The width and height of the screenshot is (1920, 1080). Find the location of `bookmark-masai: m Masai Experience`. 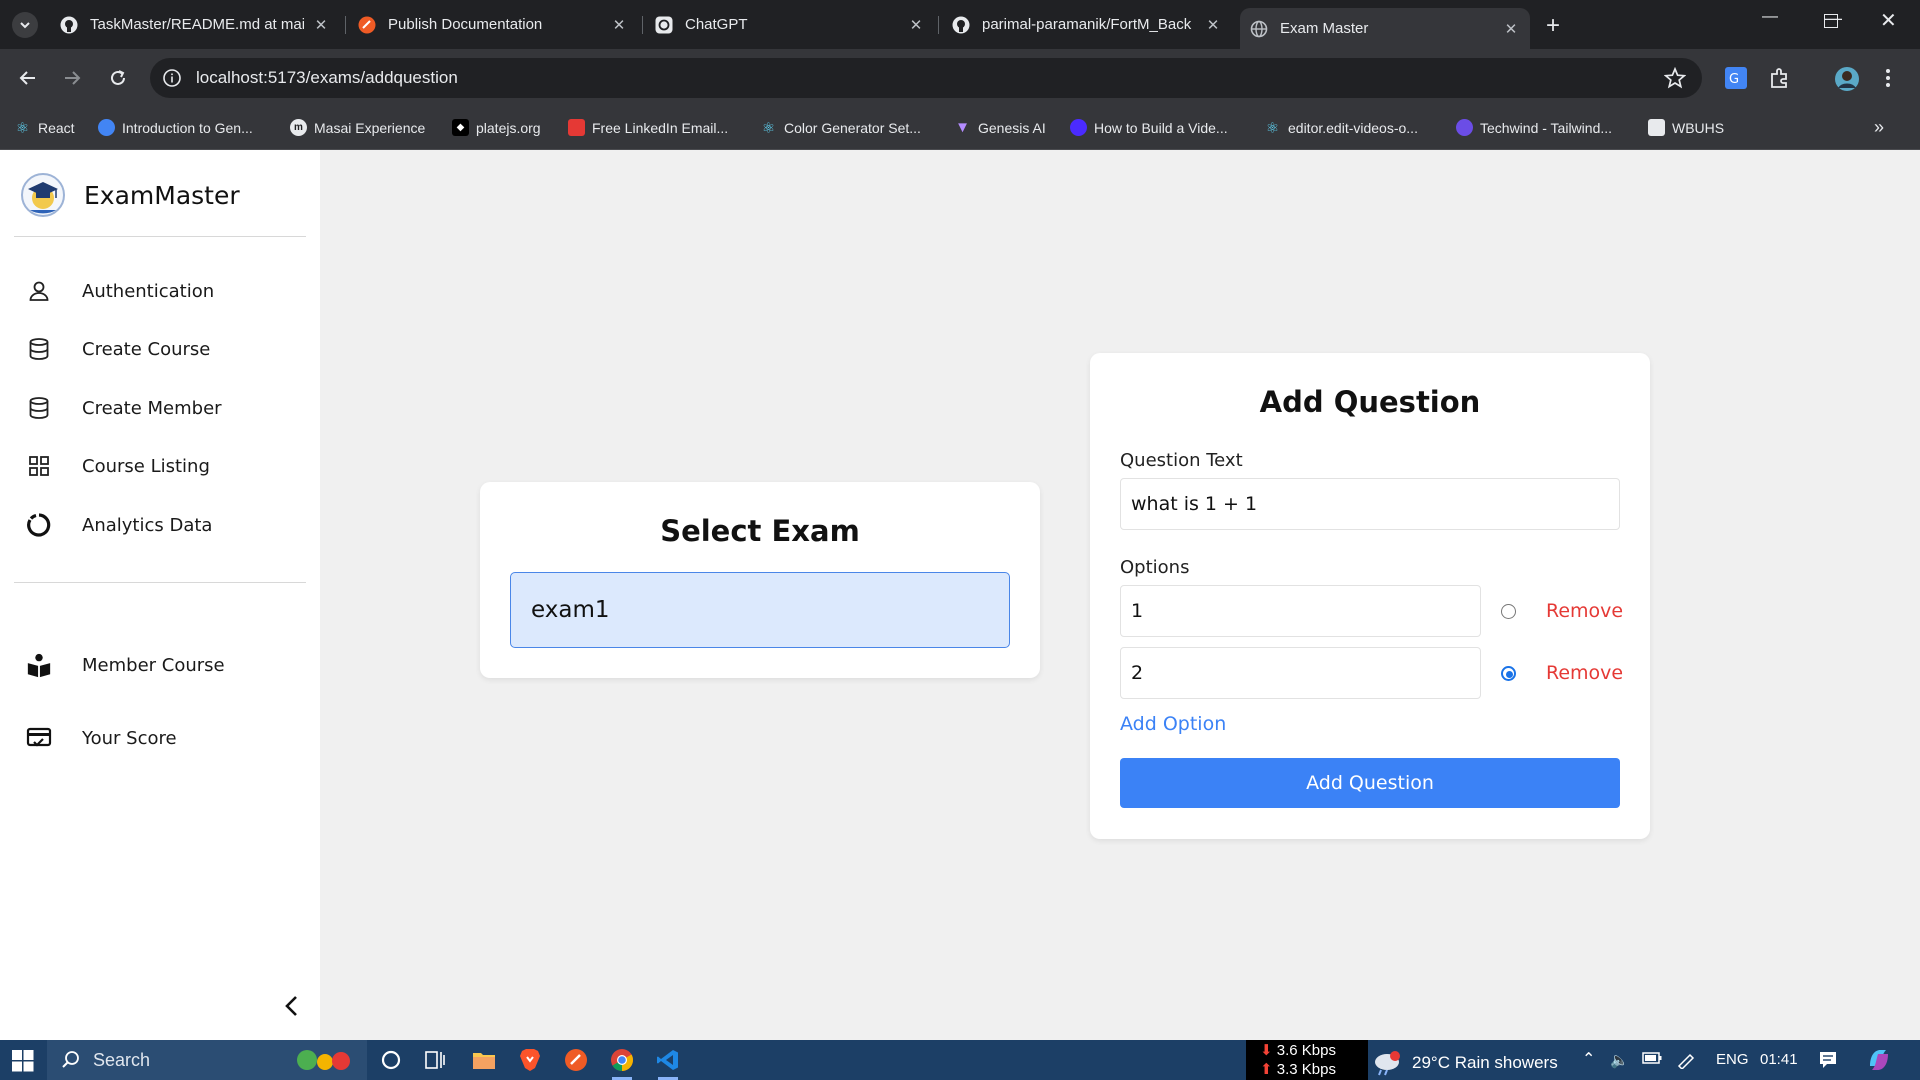

bookmark-masai: m Masai Experience is located at coordinates (357, 127).